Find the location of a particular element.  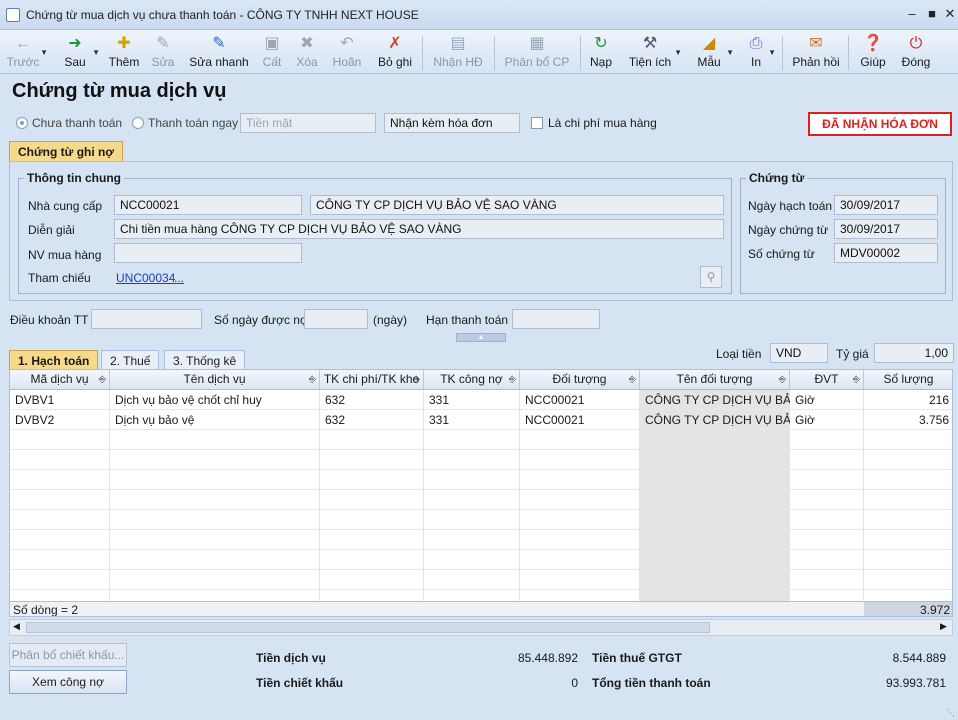

col-header-unit: ĐVT ⎆ is located at coordinates (827, 380).